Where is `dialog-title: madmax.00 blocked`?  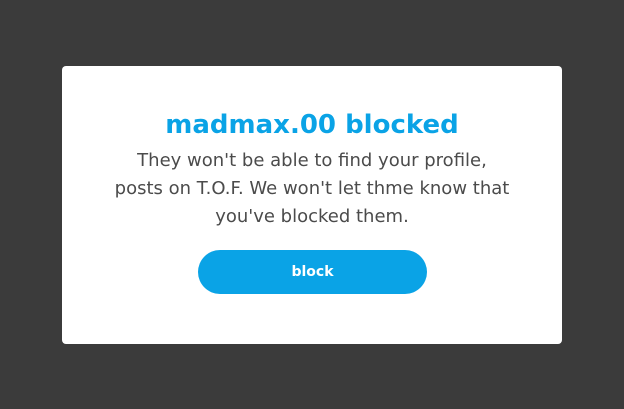 dialog-title: madmax.00 blocked is located at coordinates (312, 125).